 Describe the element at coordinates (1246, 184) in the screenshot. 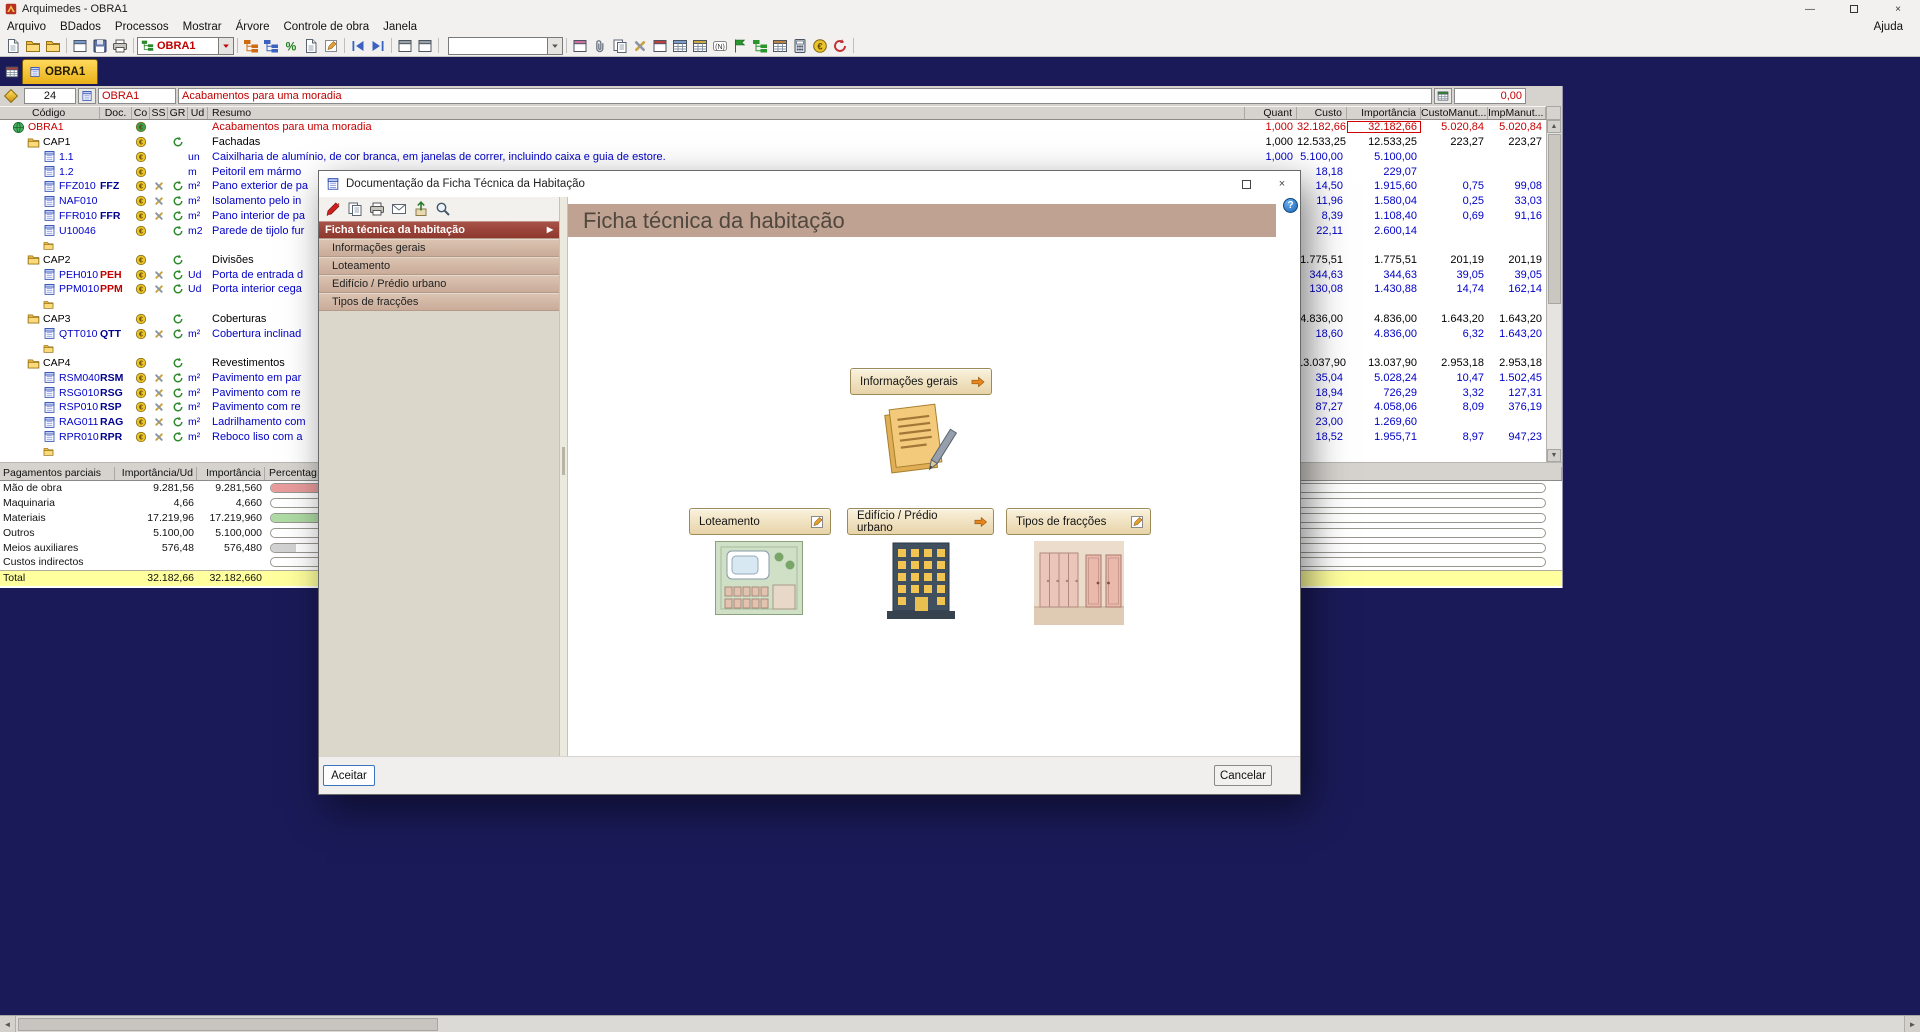

I see `dialog-maximize-button` at that location.